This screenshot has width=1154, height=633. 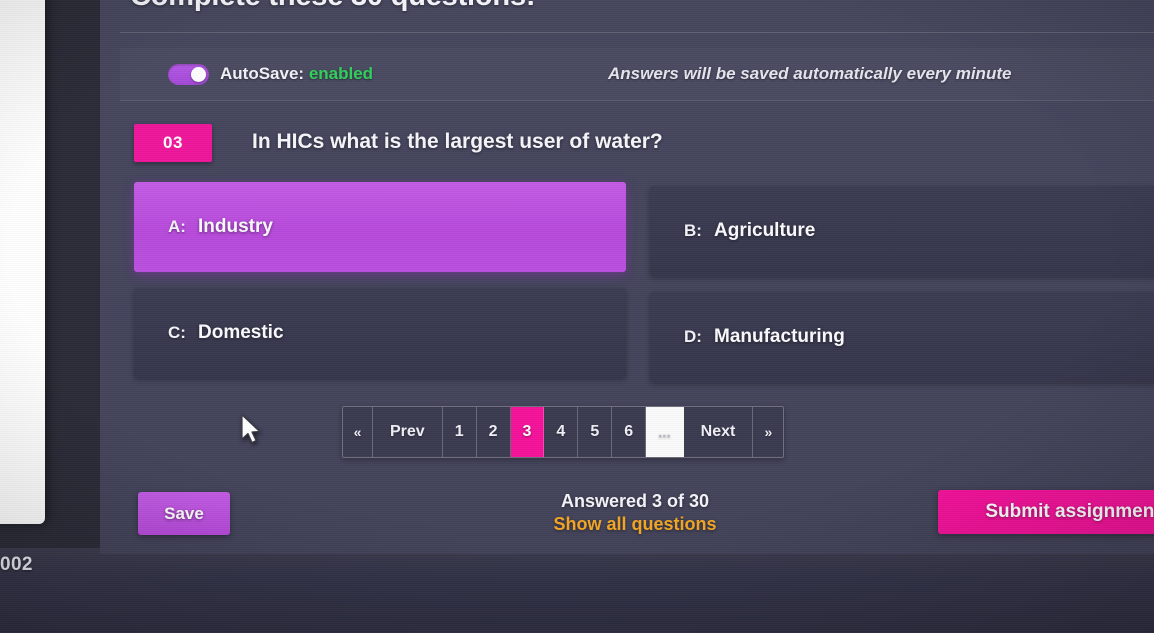 I want to click on answer-option-a: A: Industry, so click(x=380, y=227).